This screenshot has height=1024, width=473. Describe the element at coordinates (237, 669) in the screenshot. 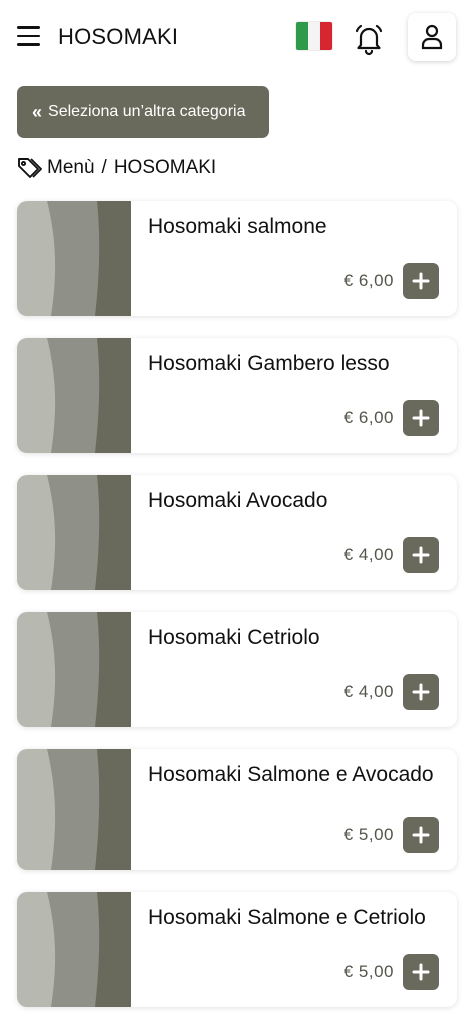

I see `product-card: Hosomaki Cetriolo € 4,00` at that location.